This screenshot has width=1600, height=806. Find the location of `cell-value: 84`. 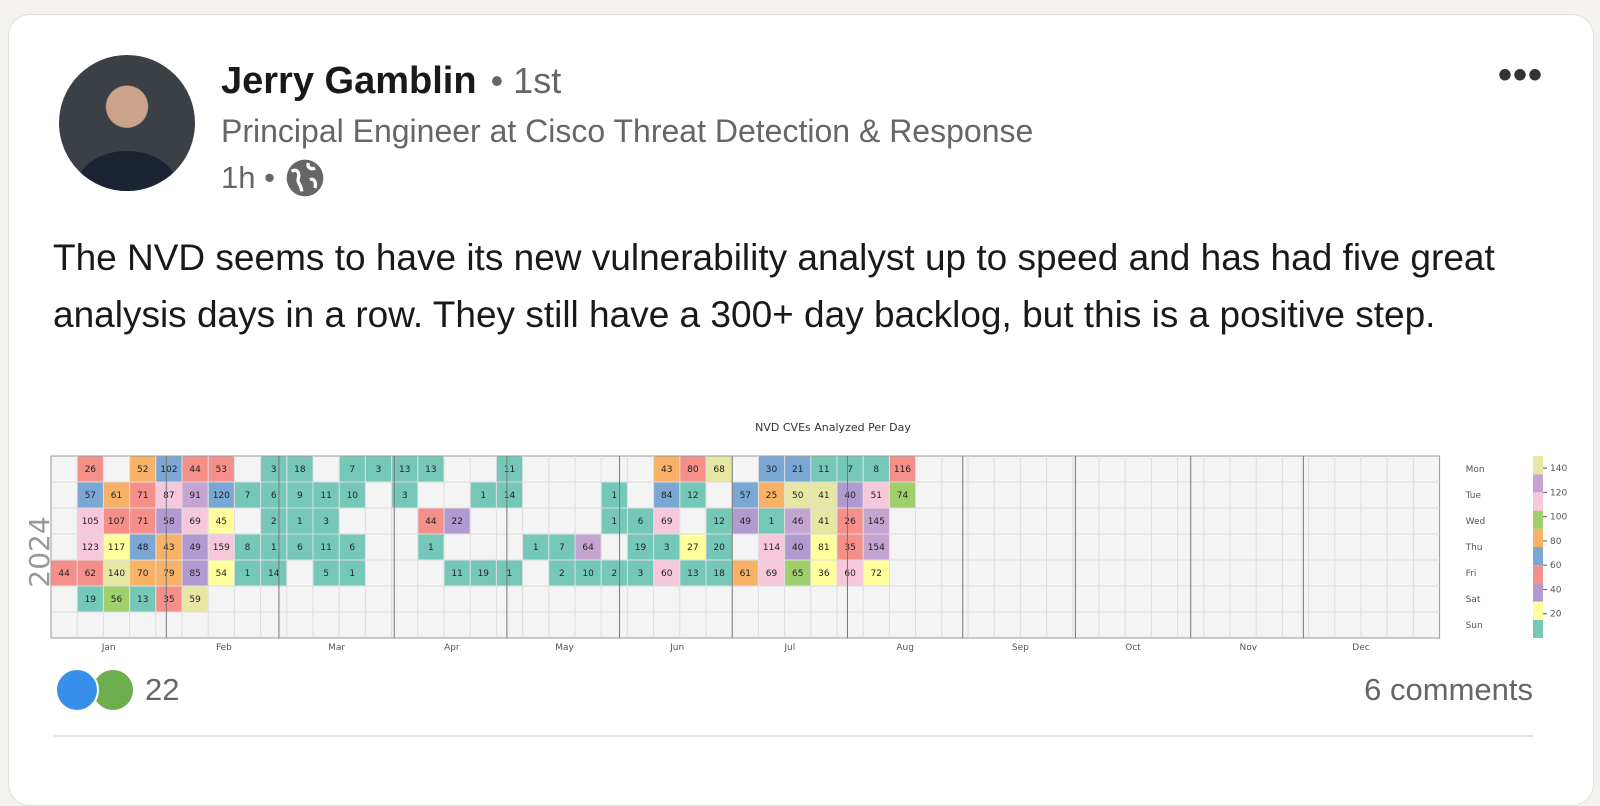

cell-value: 84 is located at coordinates (667, 496).